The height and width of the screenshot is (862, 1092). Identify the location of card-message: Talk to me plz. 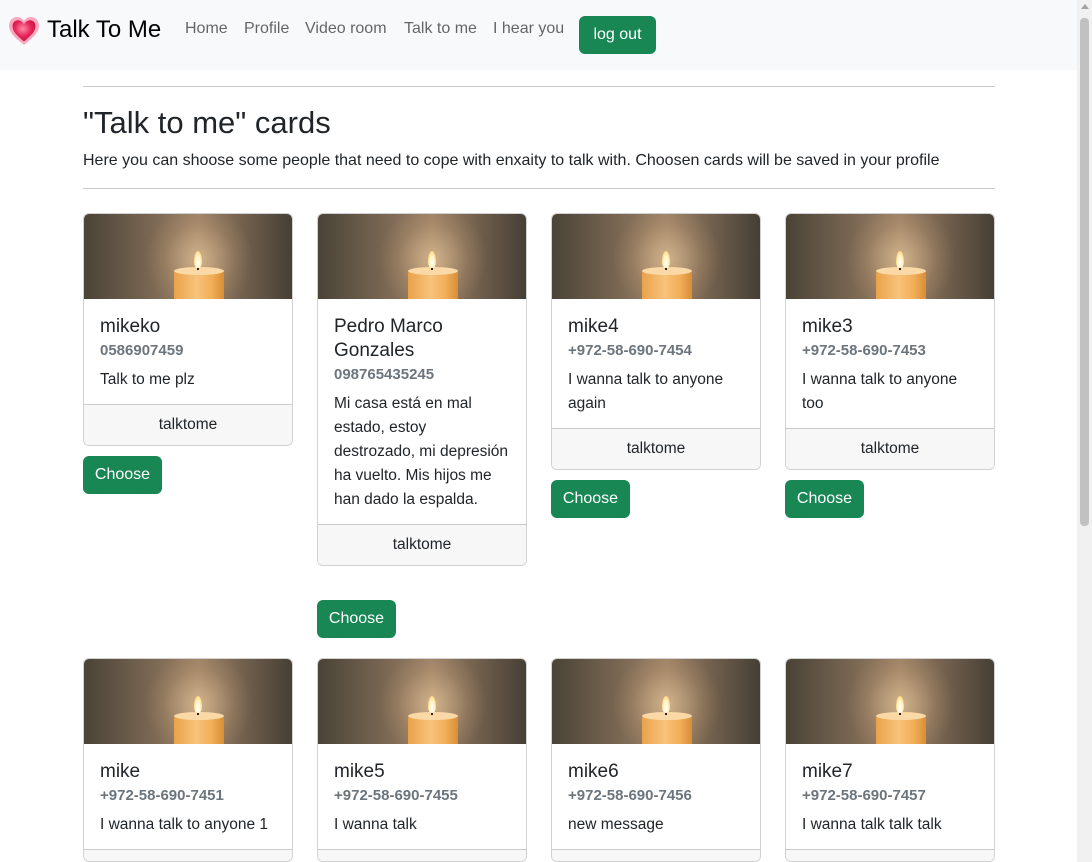
(147, 379).